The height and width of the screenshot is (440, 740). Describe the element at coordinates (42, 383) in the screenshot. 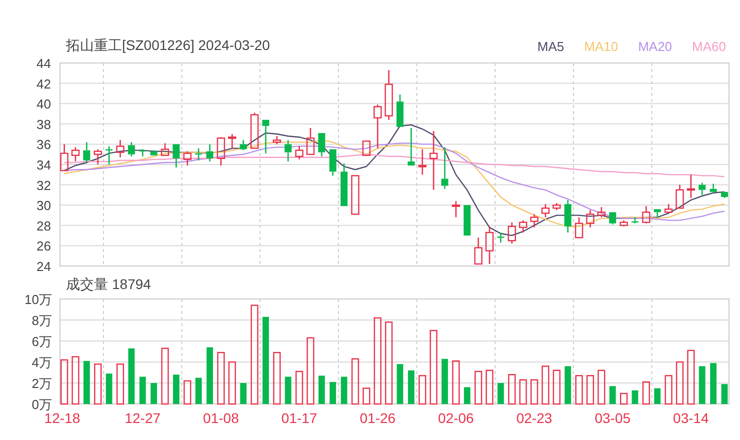

I see `axis-label: 2万` at that location.